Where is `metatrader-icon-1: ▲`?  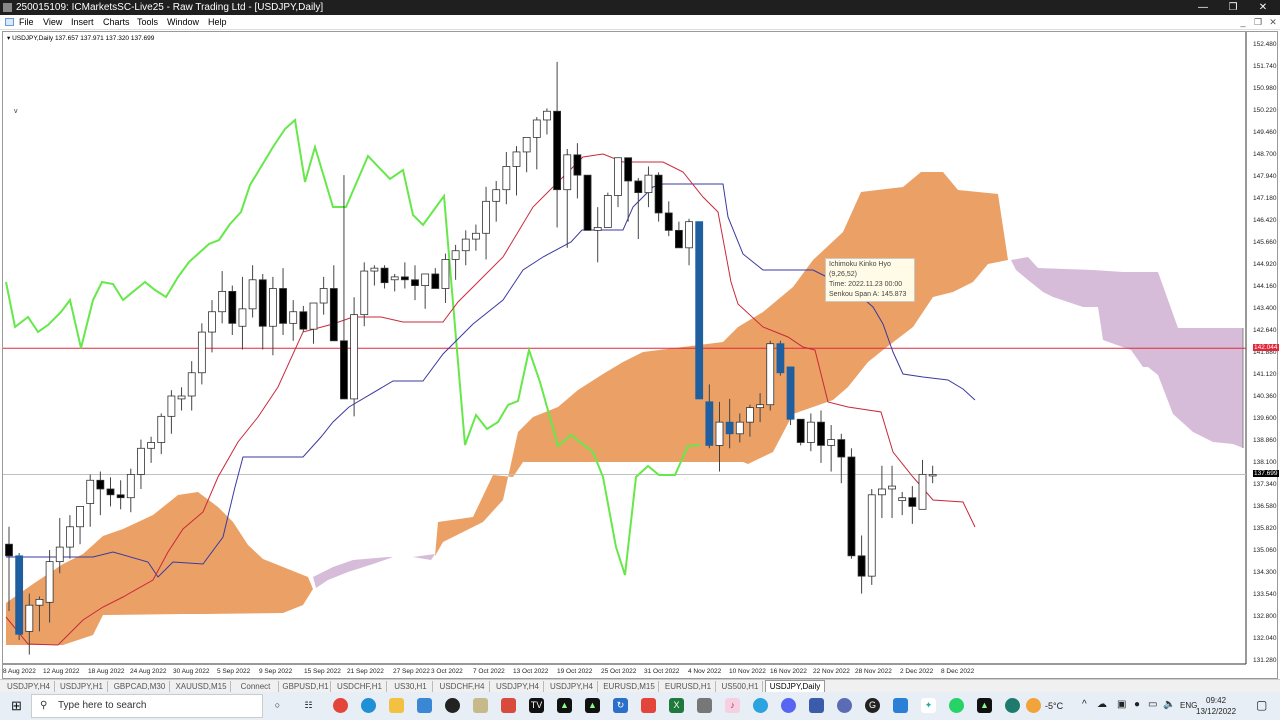
metatrader-icon-1: ▲ is located at coordinates (564, 705).